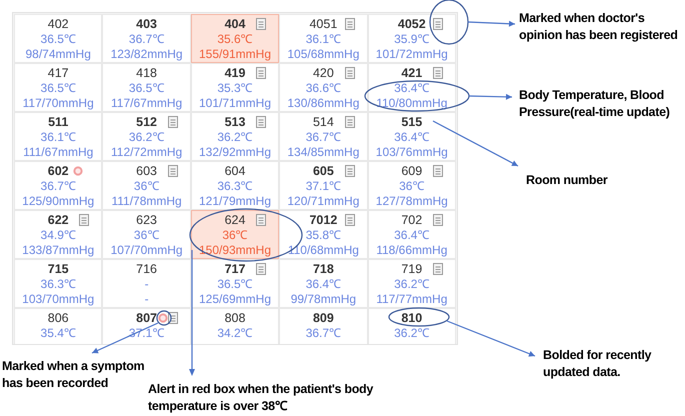 The height and width of the screenshot is (416, 685). Describe the element at coordinates (323, 299) in the screenshot. I see `blood-pressure: 99/78mmHg` at that location.